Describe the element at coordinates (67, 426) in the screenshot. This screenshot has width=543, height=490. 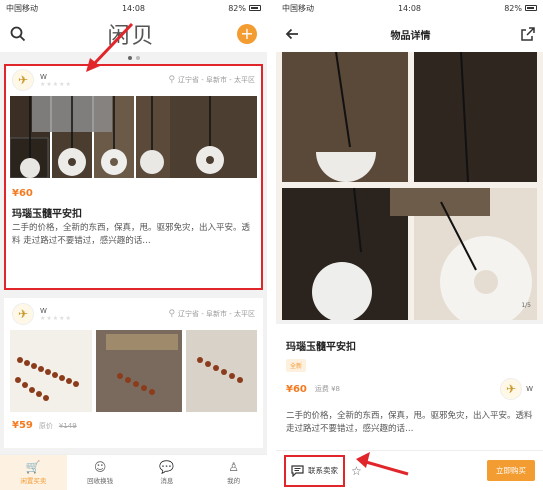
I see `original-price: ¥149` at that location.